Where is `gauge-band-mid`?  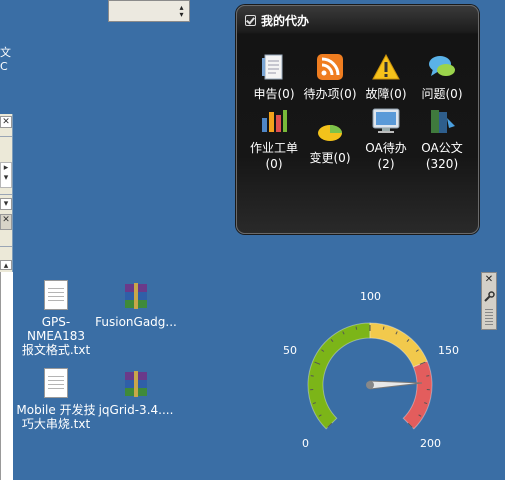
gauge-band-mid is located at coordinates (398, 345).